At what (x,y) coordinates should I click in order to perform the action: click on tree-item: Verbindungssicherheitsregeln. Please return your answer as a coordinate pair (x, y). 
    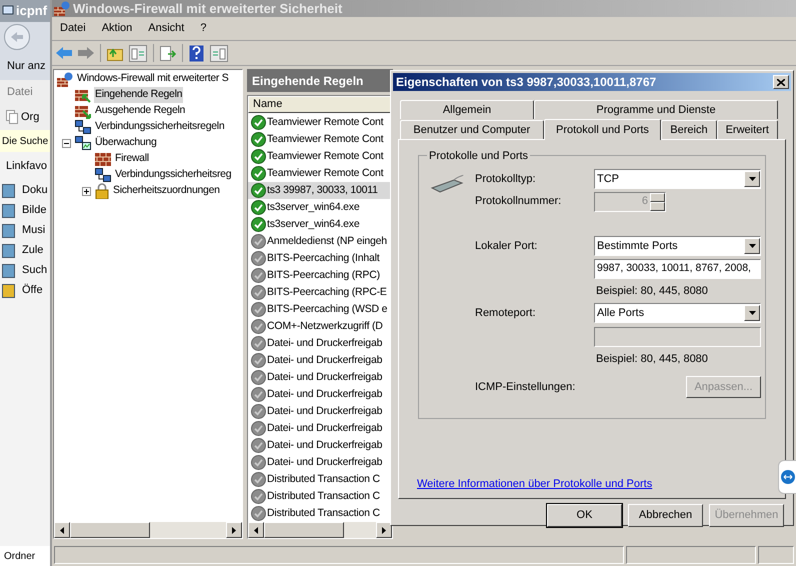
    Looking at the image, I should click on (160, 127).